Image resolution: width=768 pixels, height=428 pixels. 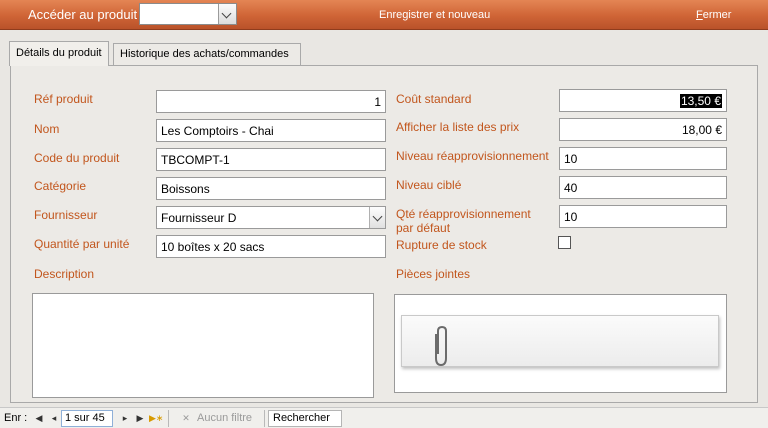 I want to click on filter-icon: ✕, so click(x=186, y=418).